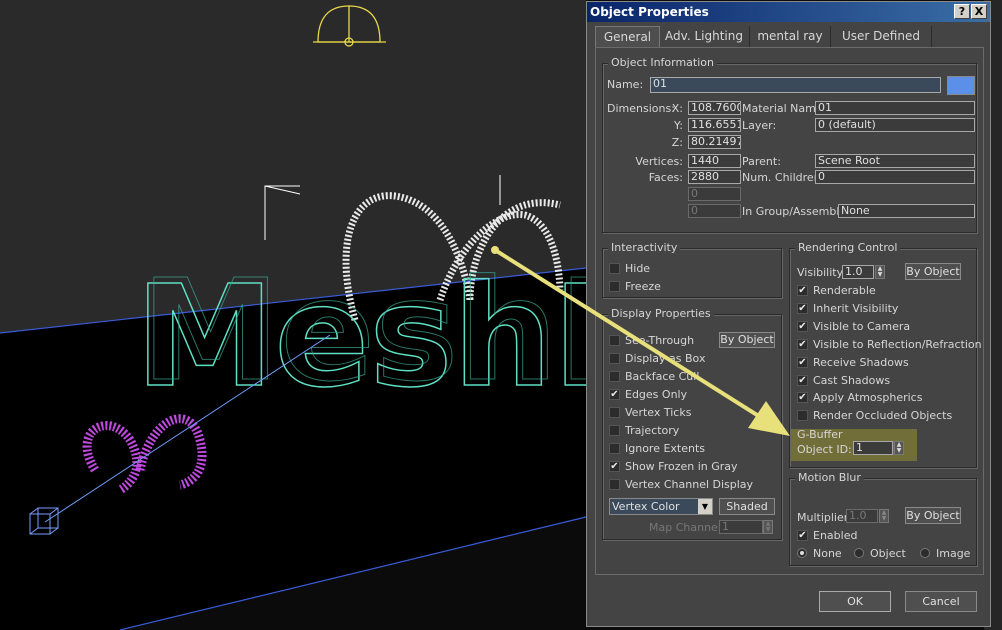 The image size is (1002, 630). What do you see at coordinates (641, 108) in the screenshot?
I see `dimensions-label: Dimensions:` at bounding box center [641, 108].